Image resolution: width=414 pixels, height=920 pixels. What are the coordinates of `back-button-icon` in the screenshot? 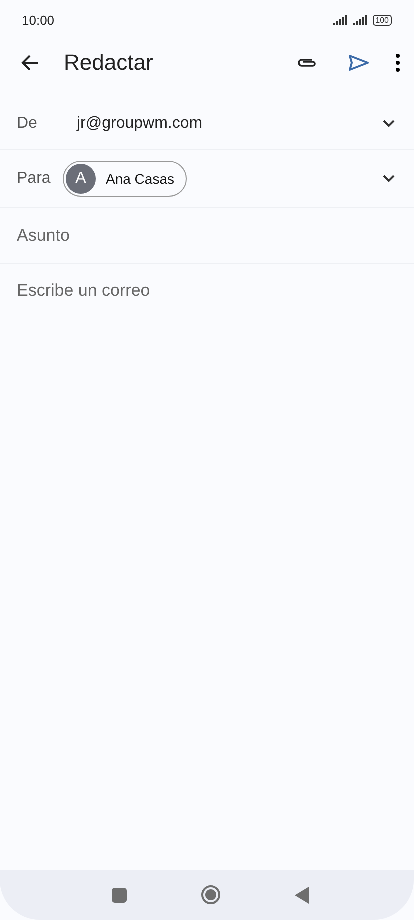 It's located at (301, 895).